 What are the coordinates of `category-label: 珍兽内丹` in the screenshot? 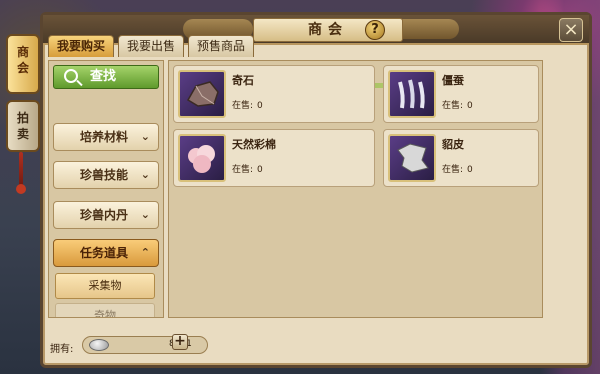 It's located at (104, 215).